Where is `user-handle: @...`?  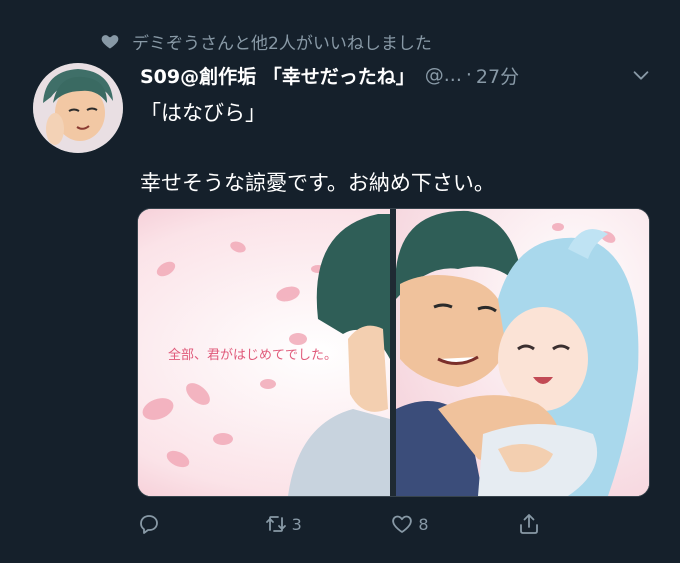
user-handle: @... is located at coordinates (443, 75).